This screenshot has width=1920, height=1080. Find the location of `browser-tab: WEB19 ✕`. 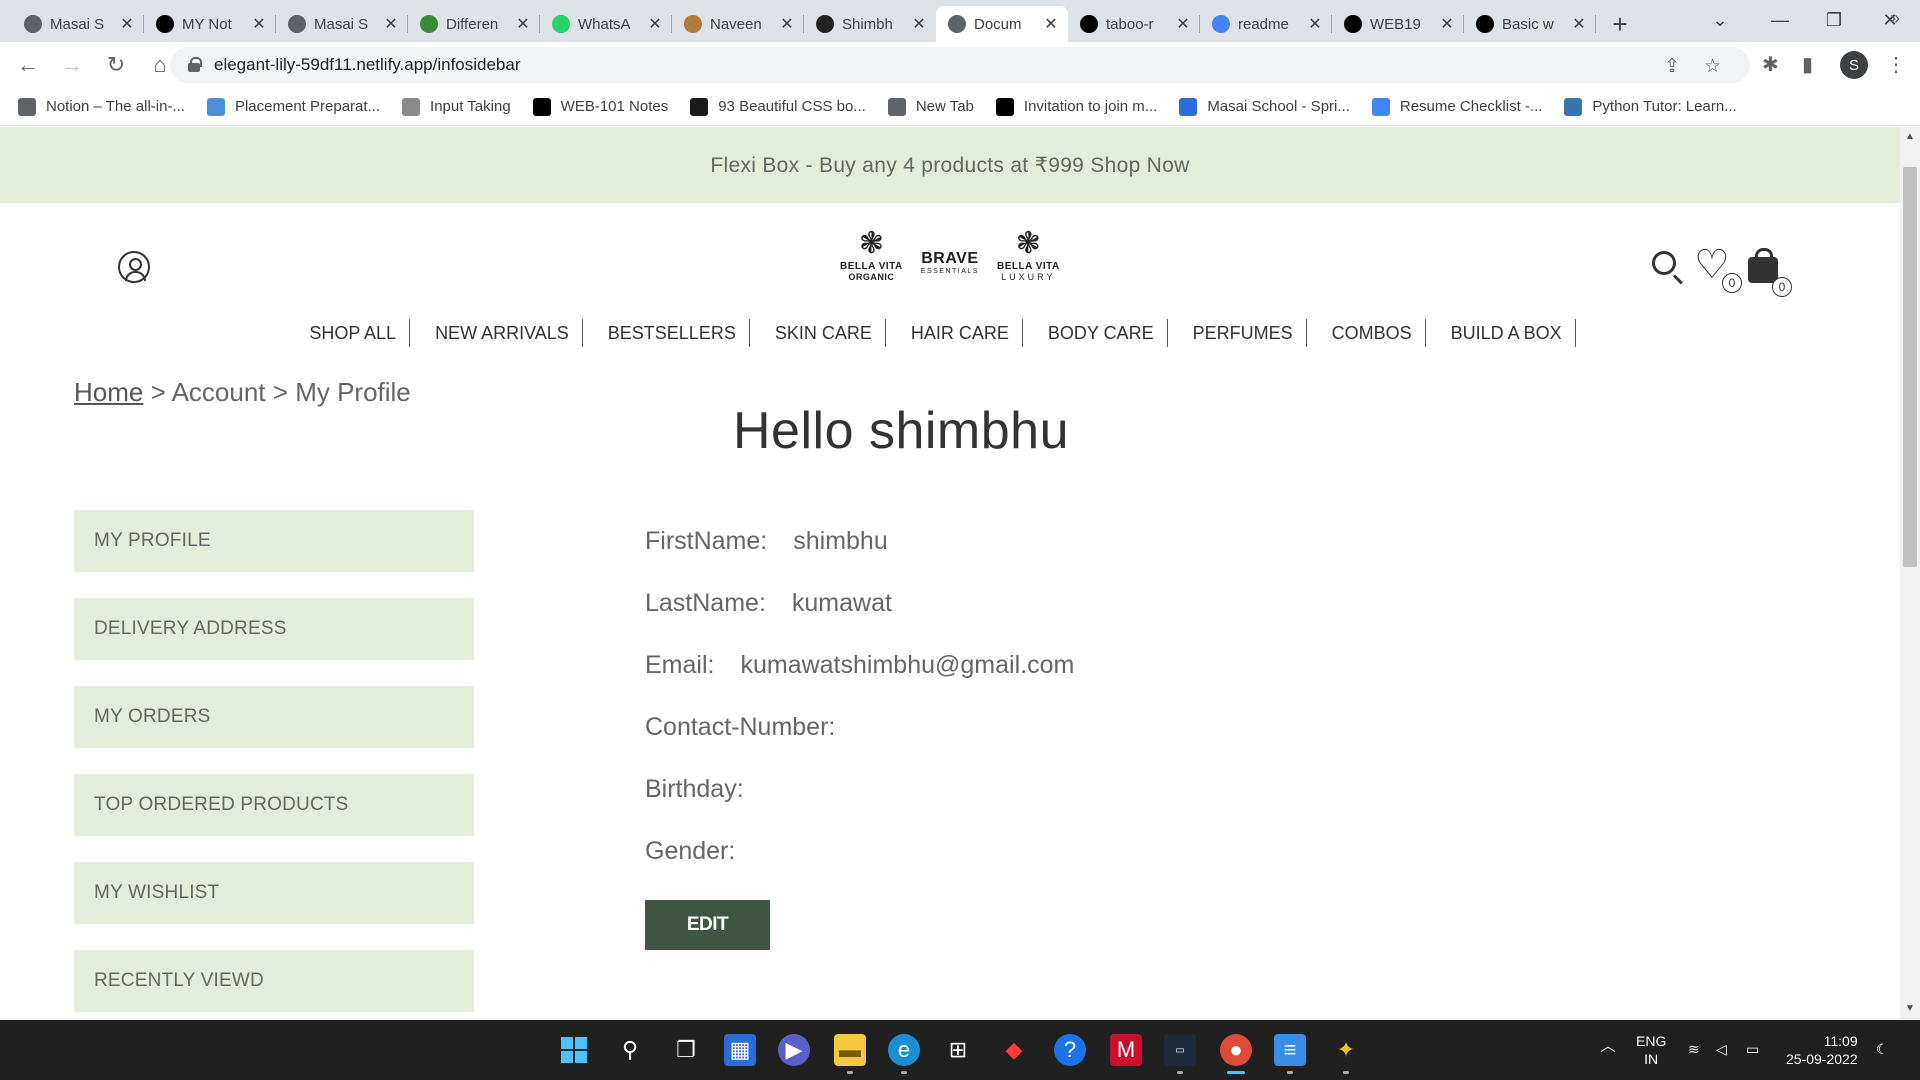

browser-tab: WEB19 ✕ is located at coordinates (1398, 24).